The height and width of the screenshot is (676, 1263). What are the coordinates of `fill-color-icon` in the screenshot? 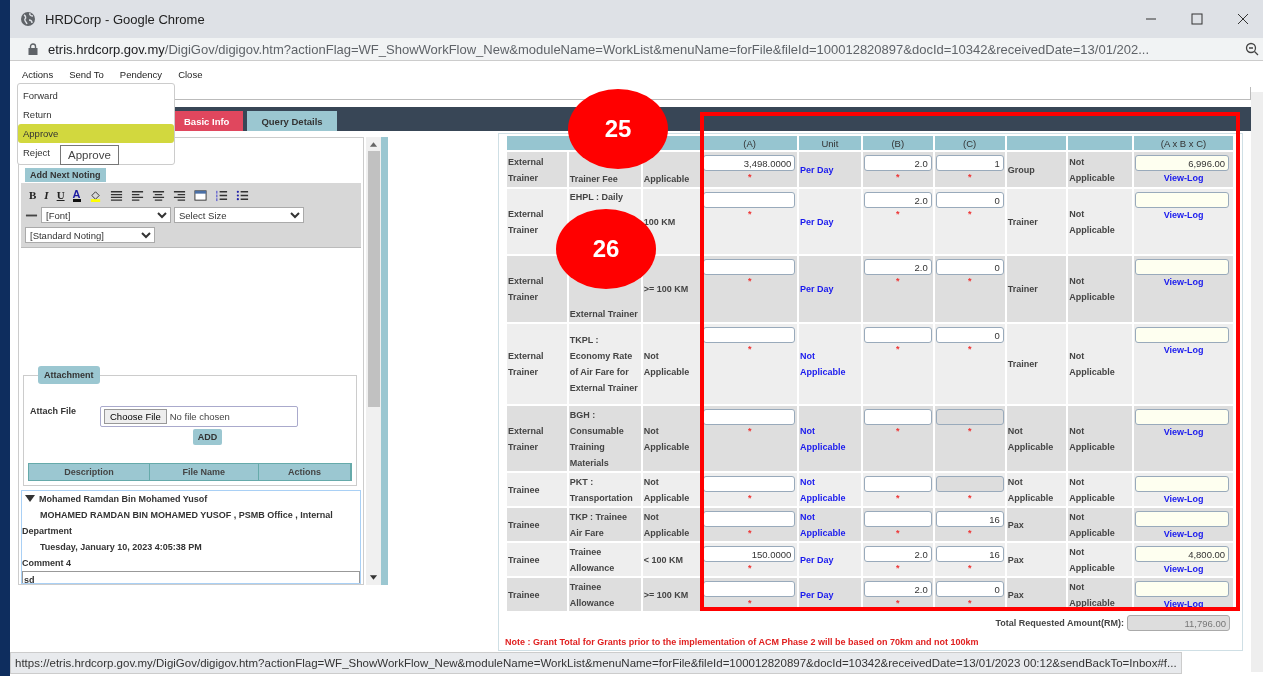 It's located at (95, 195).